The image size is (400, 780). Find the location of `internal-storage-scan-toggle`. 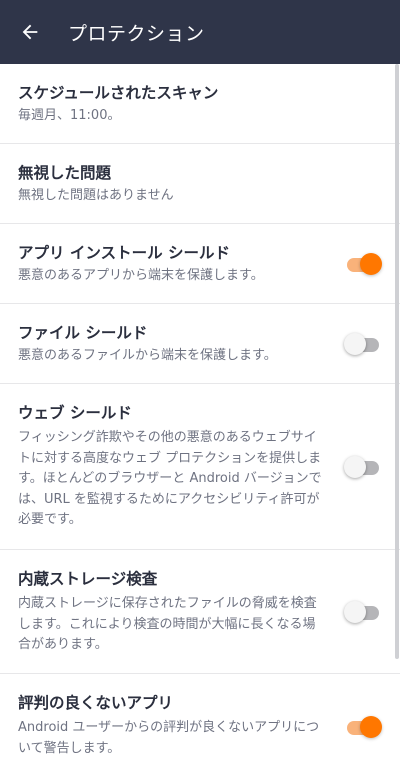

internal-storage-scan-toggle is located at coordinates (363, 611).